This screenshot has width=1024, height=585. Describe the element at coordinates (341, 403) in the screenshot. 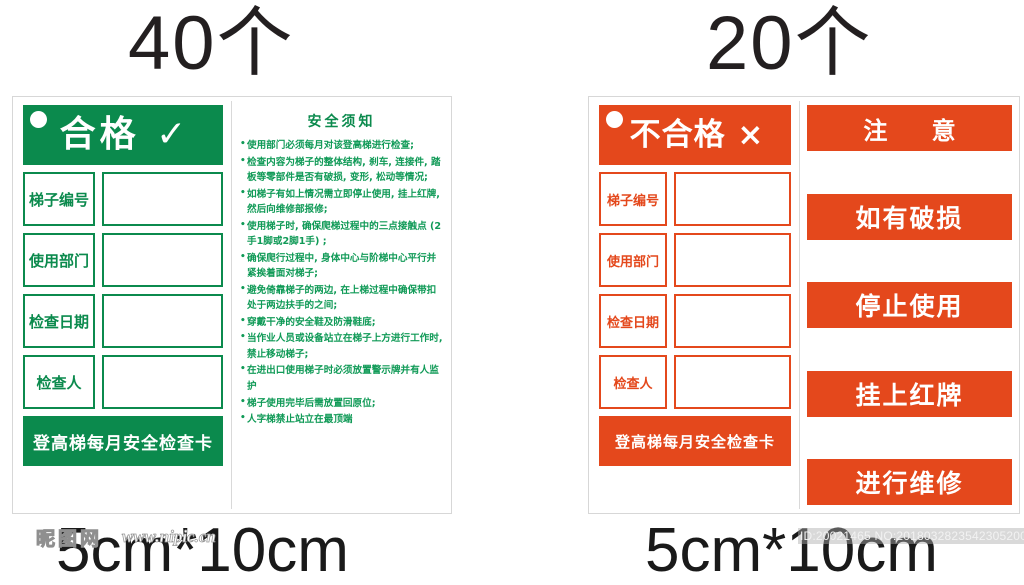

I see `list-item: 梯子使用完毕后需放置回原位;` at that location.